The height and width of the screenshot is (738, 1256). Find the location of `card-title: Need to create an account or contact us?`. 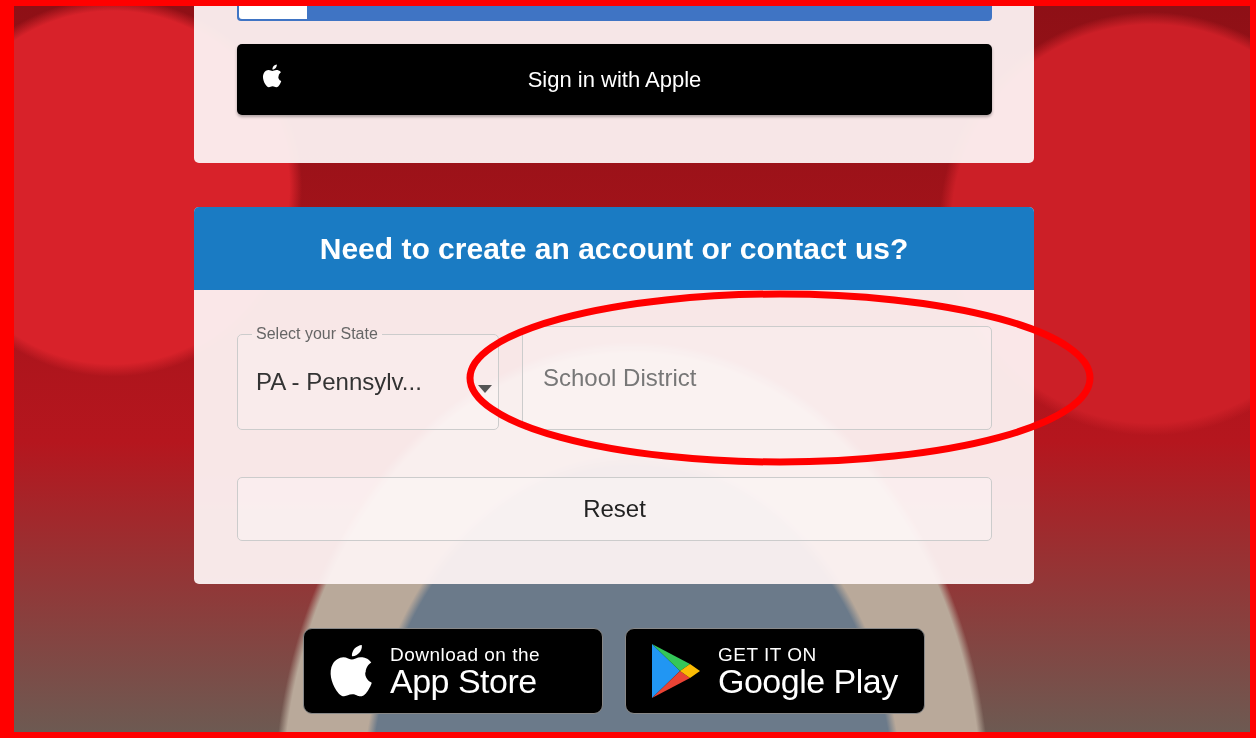

card-title: Need to create an account or contact us? is located at coordinates (614, 248).